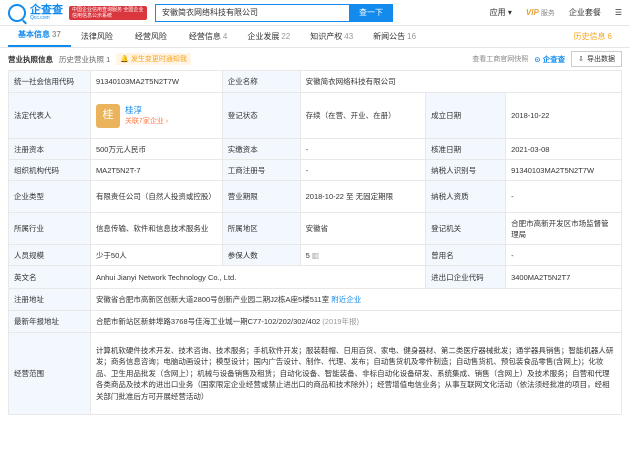 This screenshot has width=630, height=450. Describe the element at coordinates (268, 39) in the screenshot. I see `tab-development: 企业发展 22` at that location.